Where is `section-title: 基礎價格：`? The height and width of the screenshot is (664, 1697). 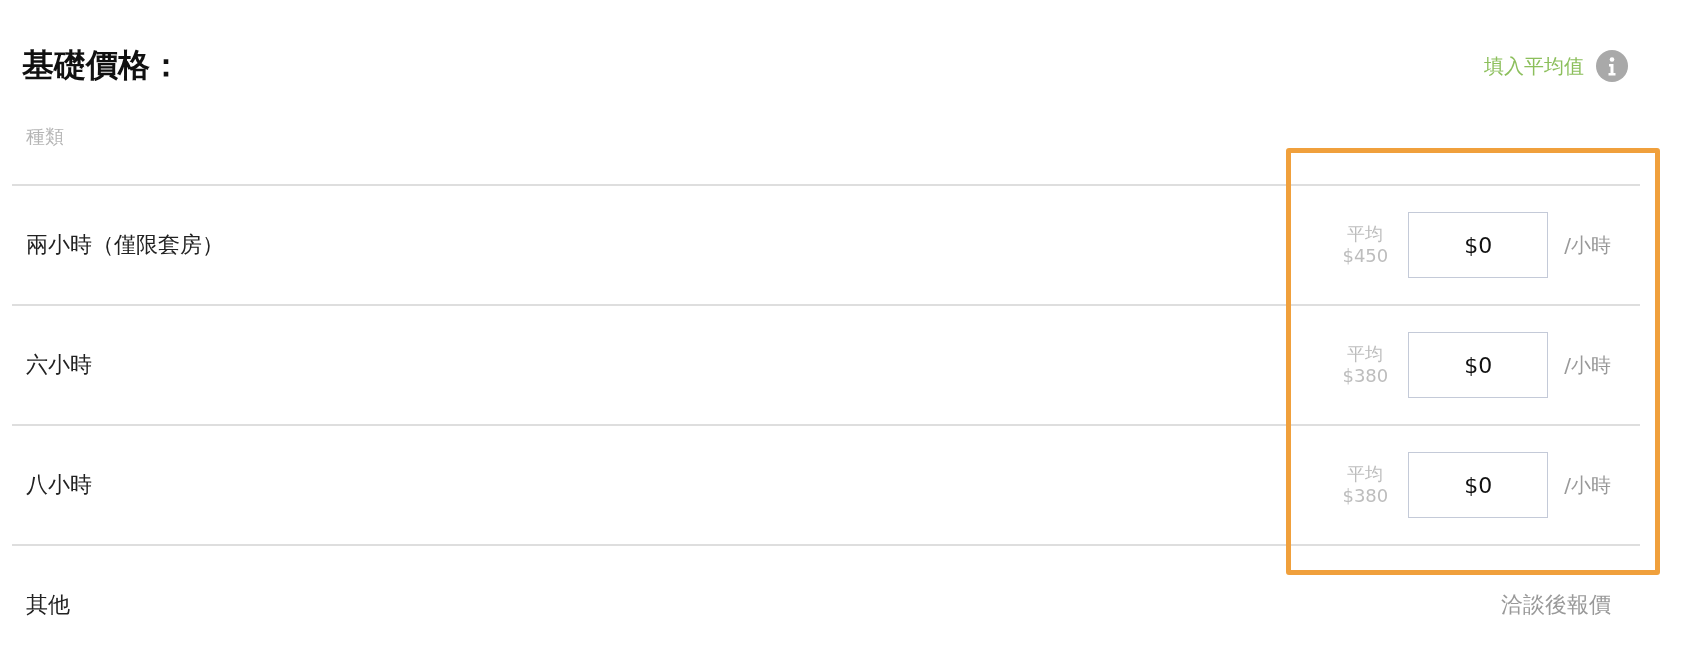
section-title: 基礎價格： is located at coordinates (102, 65).